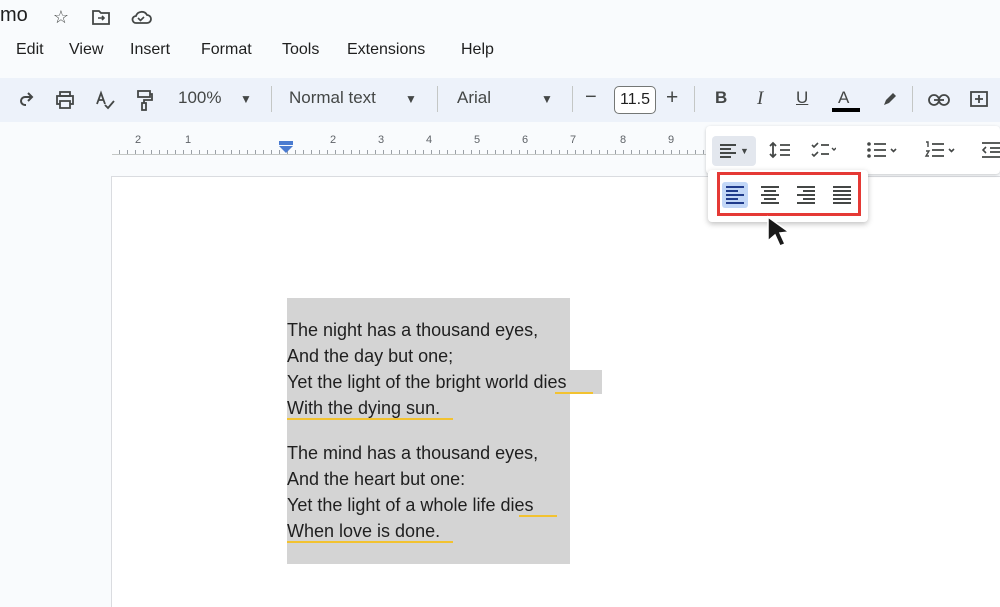  I want to click on ruler-number: 5, so click(477, 140).